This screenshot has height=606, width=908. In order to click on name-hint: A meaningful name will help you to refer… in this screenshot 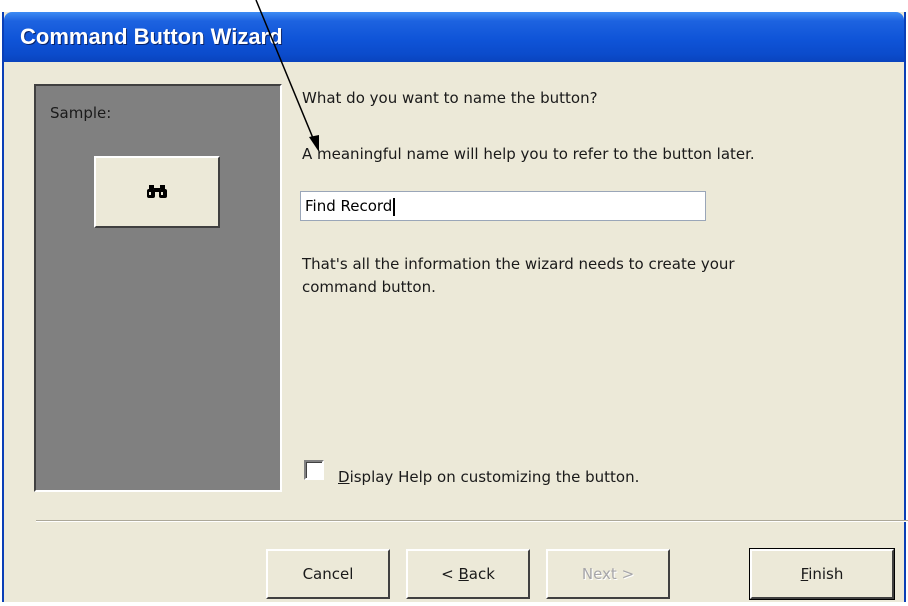, I will do `click(528, 154)`.